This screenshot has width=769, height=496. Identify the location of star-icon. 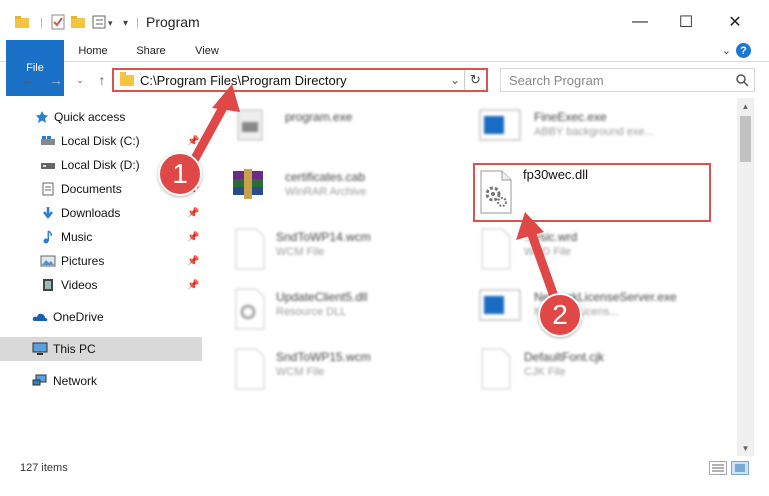
(42, 117).